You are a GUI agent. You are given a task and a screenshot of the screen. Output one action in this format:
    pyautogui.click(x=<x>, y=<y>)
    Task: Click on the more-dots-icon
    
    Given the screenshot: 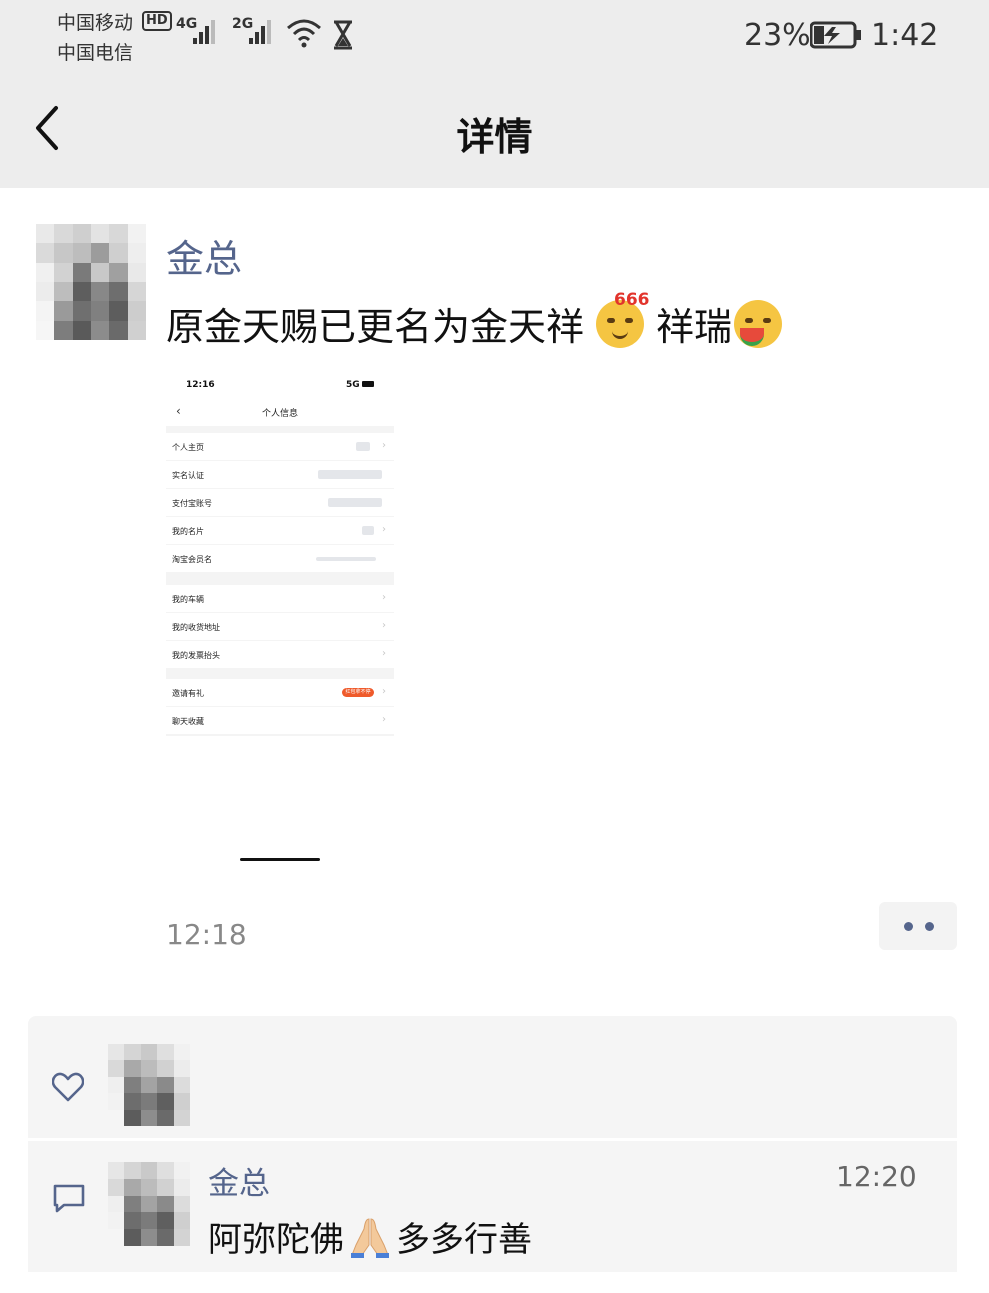 What is the action you would take?
    pyautogui.click(x=918, y=926)
    